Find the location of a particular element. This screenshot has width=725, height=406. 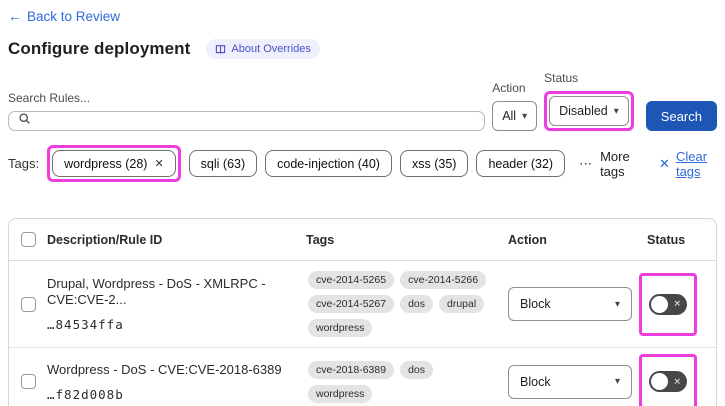

column-header-tags: Tags is located at coordinates (320, 239).